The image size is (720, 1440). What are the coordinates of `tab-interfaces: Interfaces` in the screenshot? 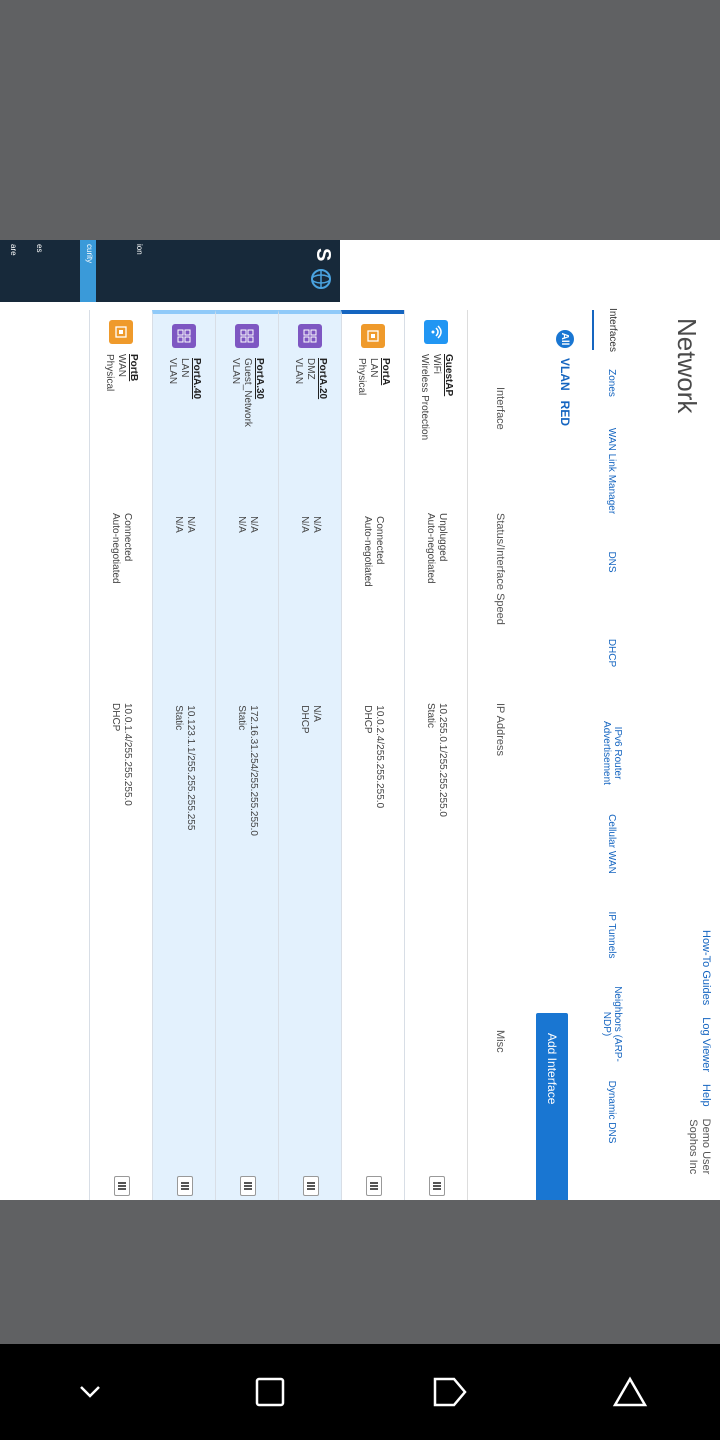 It's located at (612, 330).